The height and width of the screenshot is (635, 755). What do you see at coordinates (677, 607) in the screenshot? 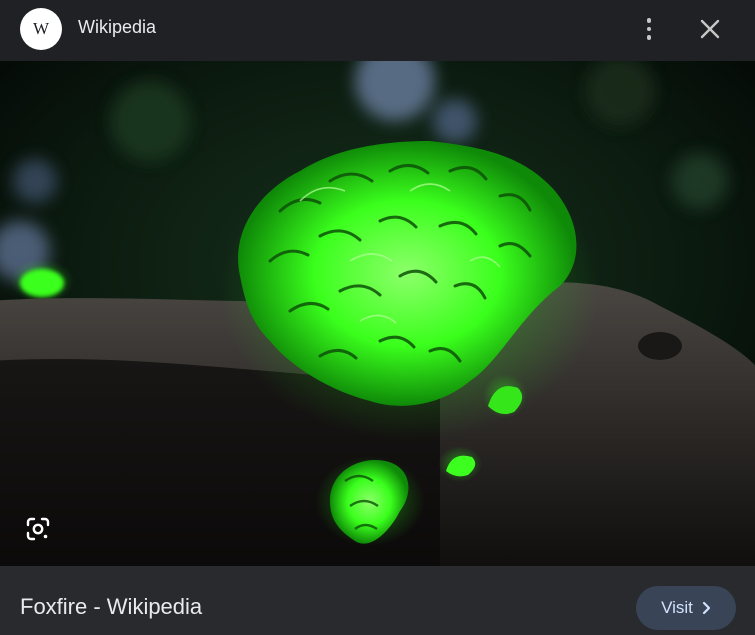
I see `visit-label: Visit` at bounding box center [677, 607].